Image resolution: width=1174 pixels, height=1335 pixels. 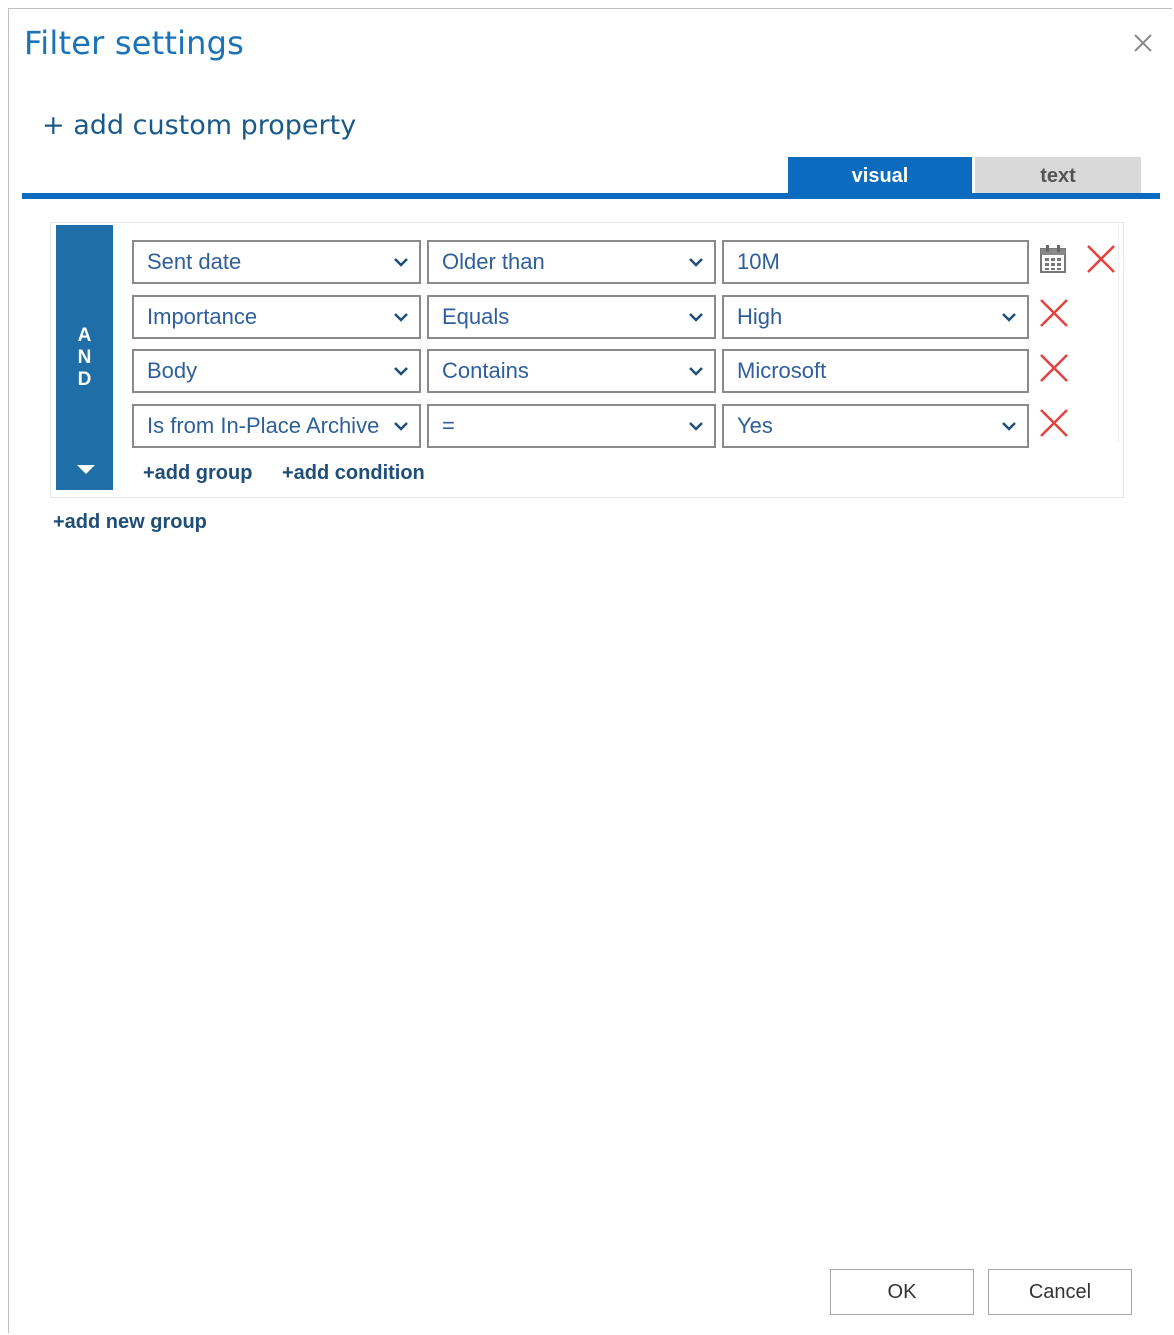 I want to click on property-select-value: Importance, so click(x=202, y=316).